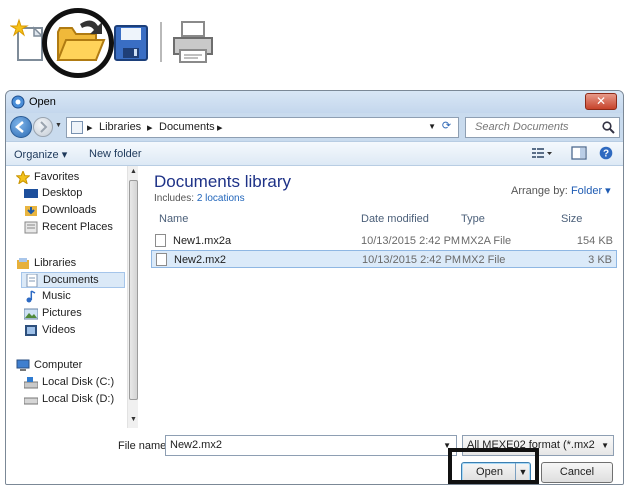 Image resolution: width=629 pixels, height=490 pixels. I want to click on drive-icon, so click(31, 401).